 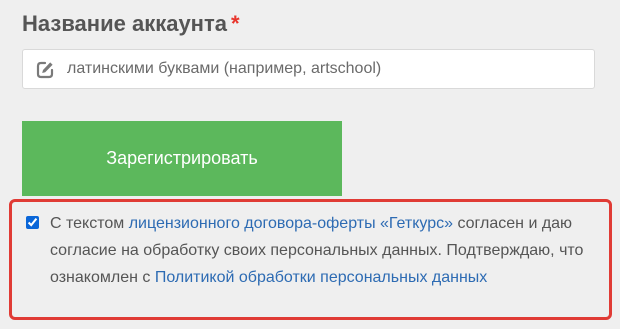 I want to click on required-asterisk: *, so click(x=235, y=23).